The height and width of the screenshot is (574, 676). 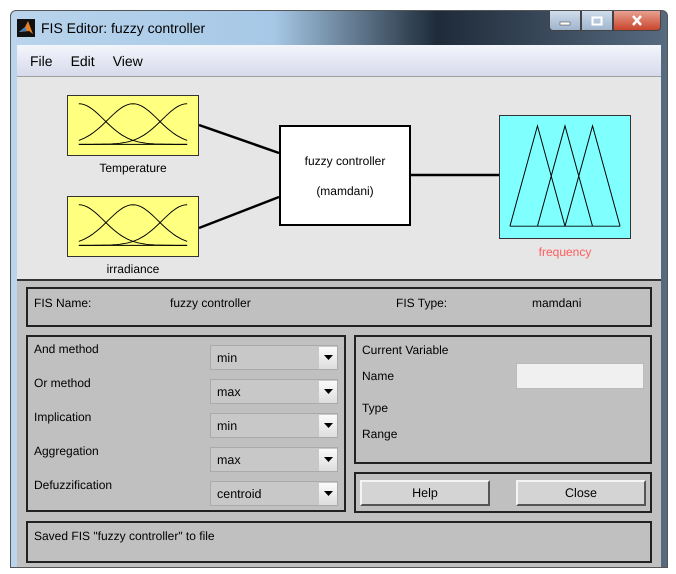 I want to click on fis-type-label: FIS Type:, so click(x=422, y=304).